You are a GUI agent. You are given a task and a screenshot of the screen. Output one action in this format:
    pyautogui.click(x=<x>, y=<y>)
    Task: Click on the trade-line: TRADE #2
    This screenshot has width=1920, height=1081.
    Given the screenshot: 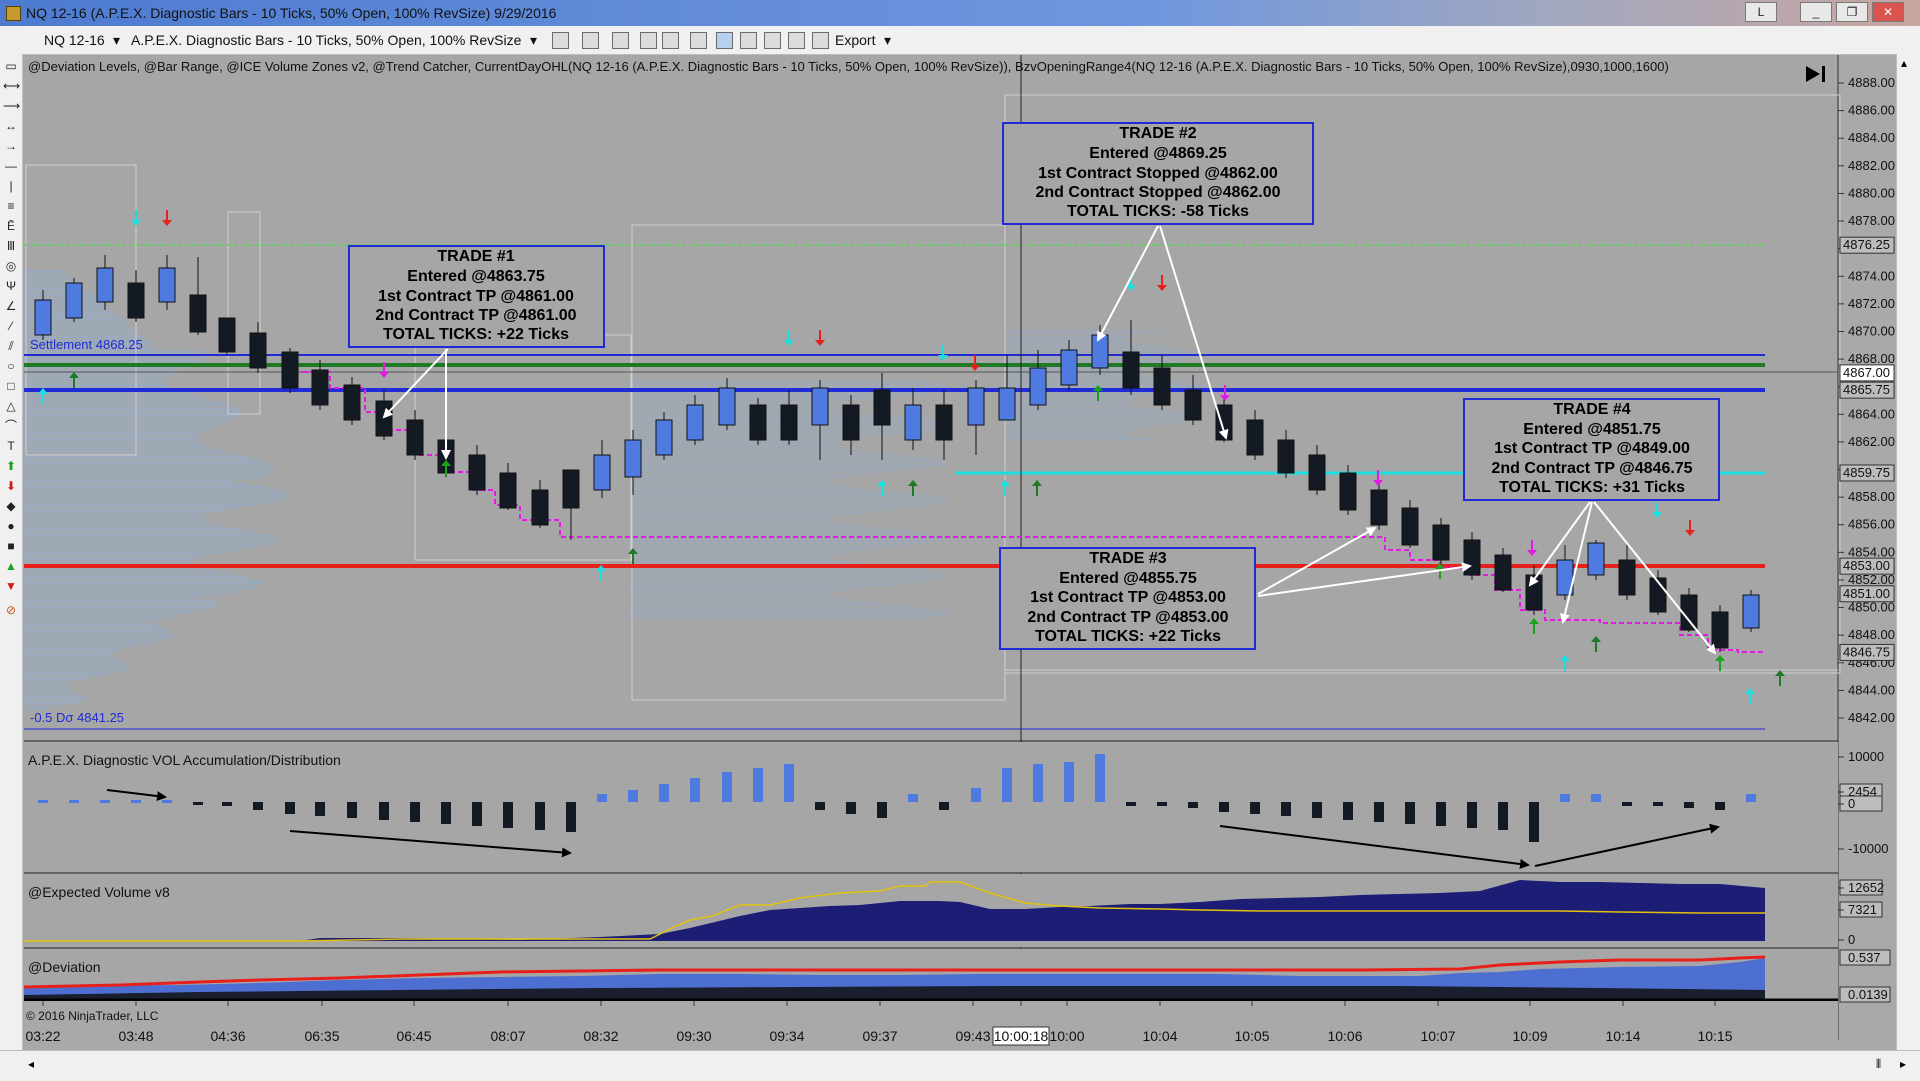 What is the action you would take?
    pyautogui.click(x=1157, y=133)
    